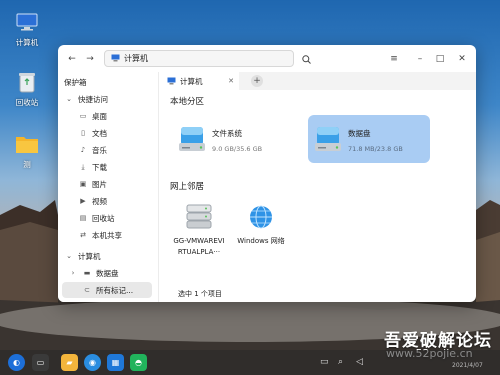  Describe the element at coordinates (99, 150) in the screenshot. I see `sidebar-item-label: 音乐` at that location.